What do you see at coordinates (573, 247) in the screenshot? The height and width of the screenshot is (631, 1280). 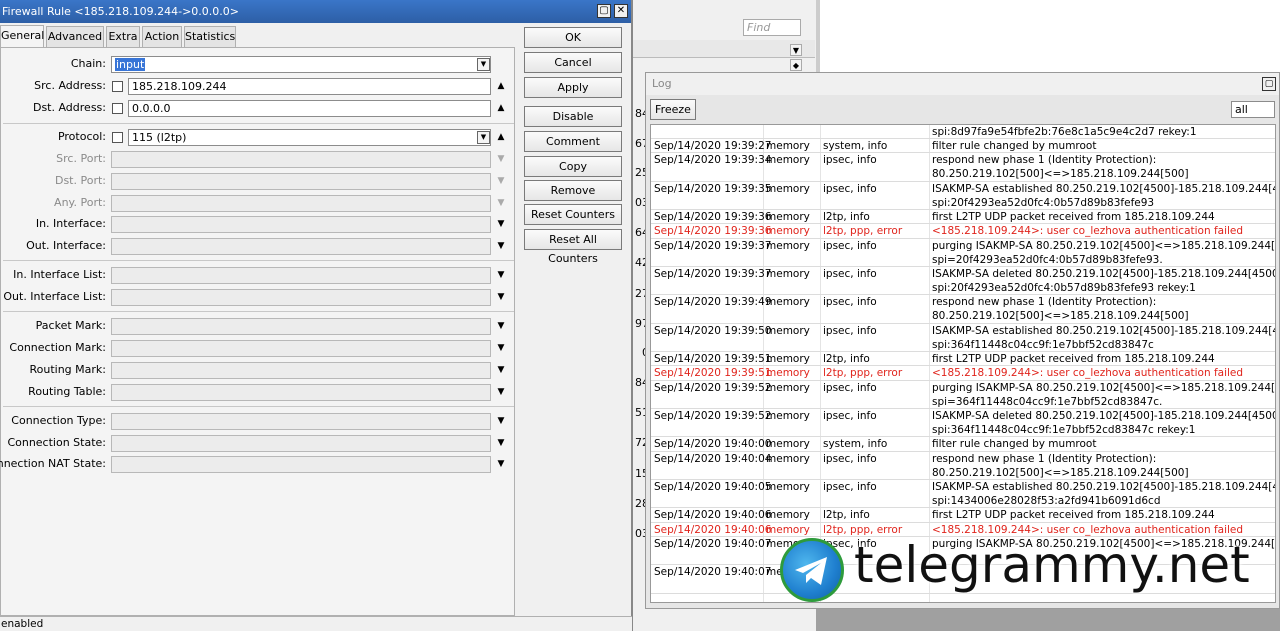 I see `reset-all-counters-button: Reset All Counters` at bounding box center [573, 247].